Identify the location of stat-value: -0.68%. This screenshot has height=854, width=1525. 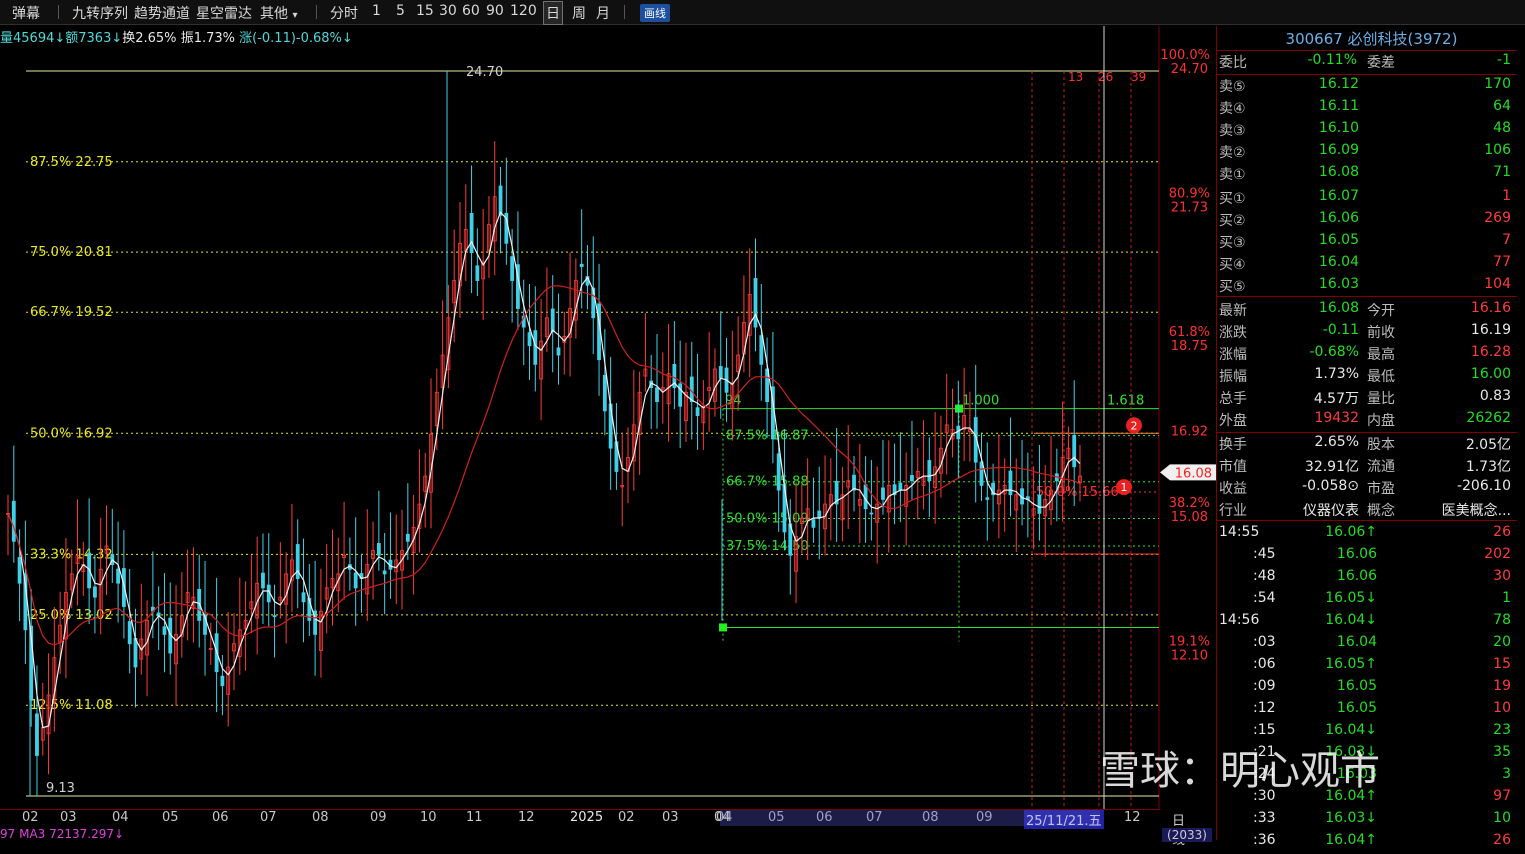
(1334, 352).